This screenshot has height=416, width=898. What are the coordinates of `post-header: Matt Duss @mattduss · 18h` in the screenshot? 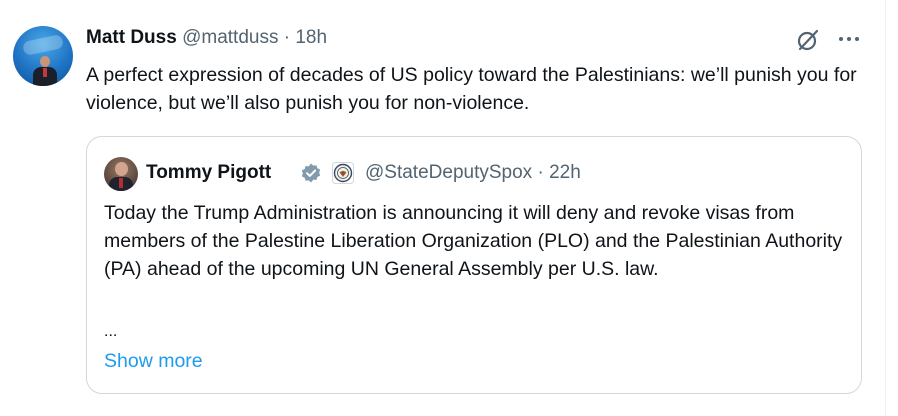 It's located at (206, 38).